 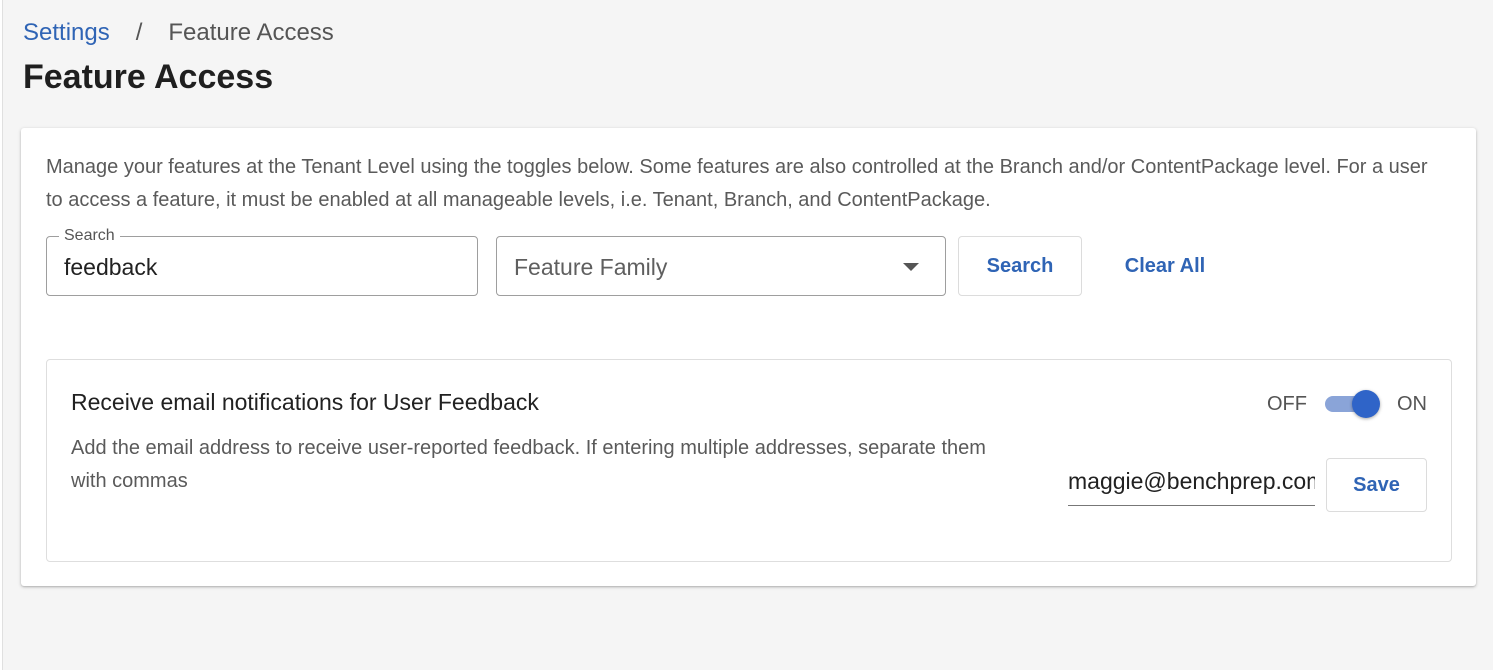 I want to click on search-field: Search, so click(x=262, y=261).